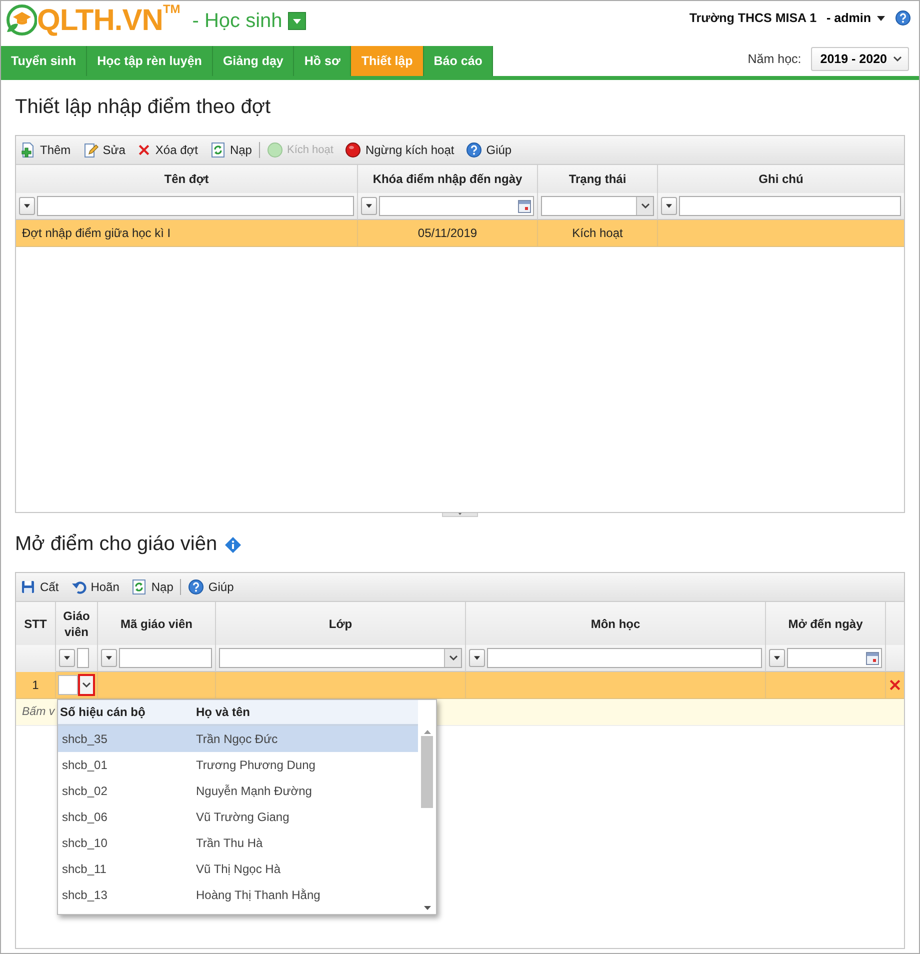 The image size is (920, 954). What do you see at coordinates (45, 150) in the screenshot?
I see `add-button: Thêm` at bounding box center [45, 150].